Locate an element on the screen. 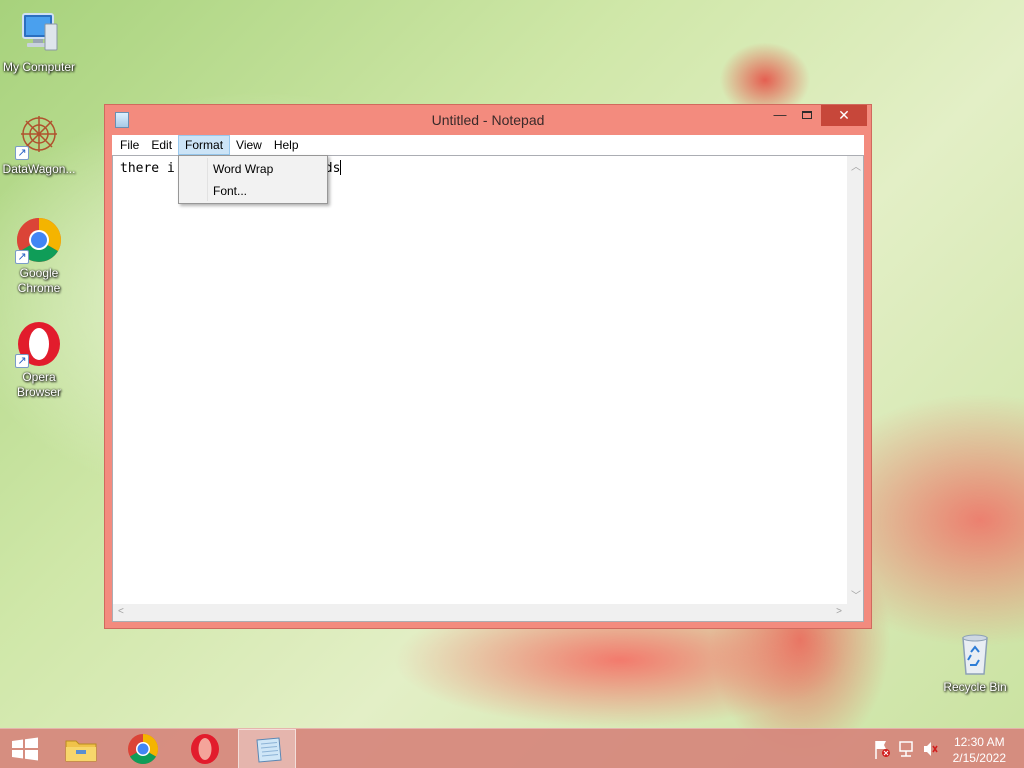 The height and width of the screenshot is (768, 1024). taskbar-chrome is located at coordinates (143, 748).